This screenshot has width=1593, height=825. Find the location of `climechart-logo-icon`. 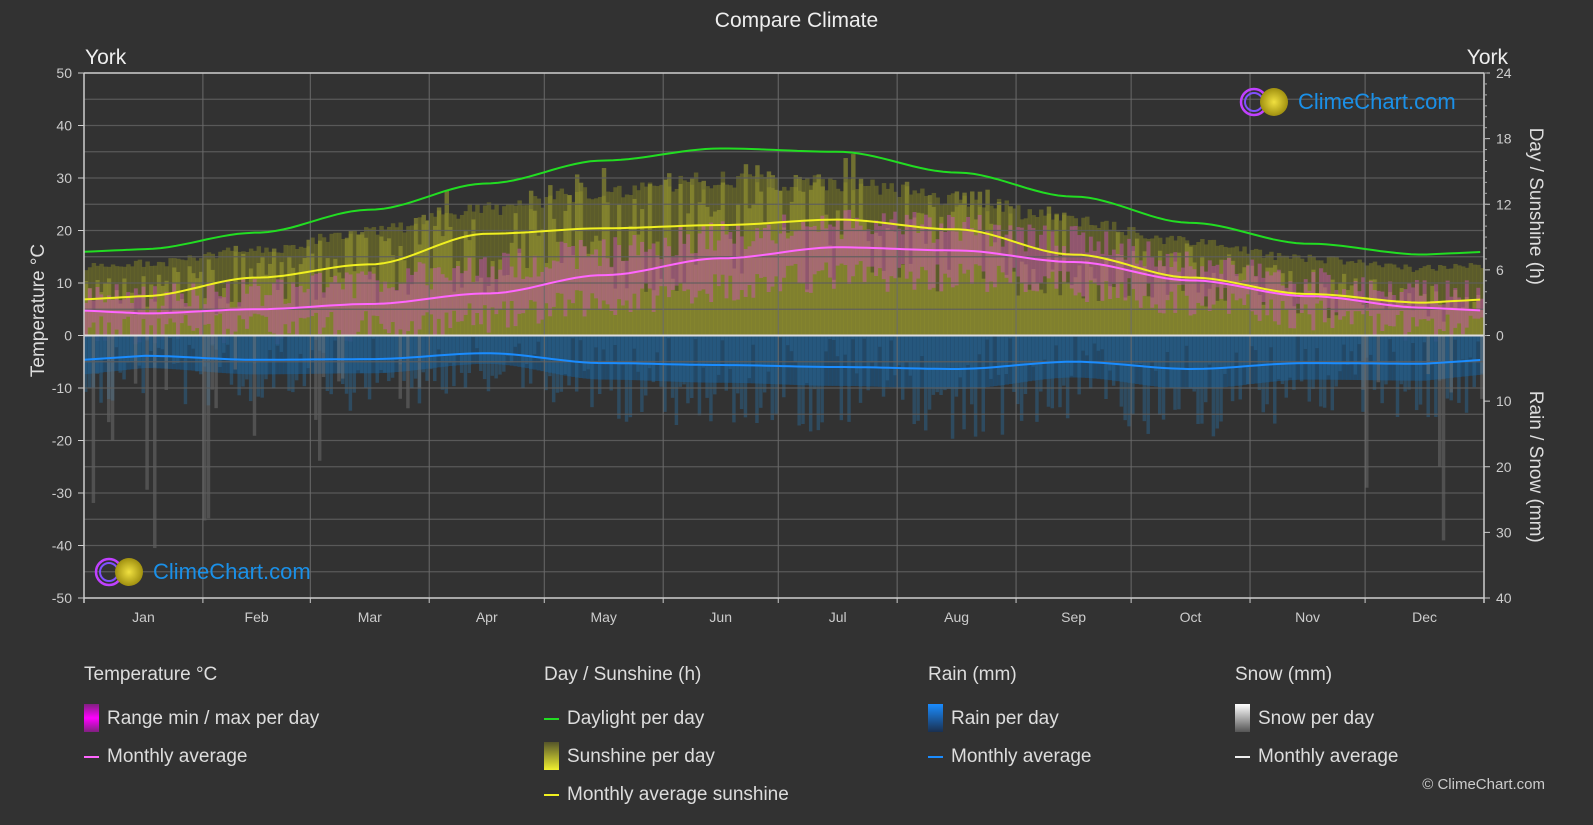

climechart-logo-icon is located at coordinates (118, 572).